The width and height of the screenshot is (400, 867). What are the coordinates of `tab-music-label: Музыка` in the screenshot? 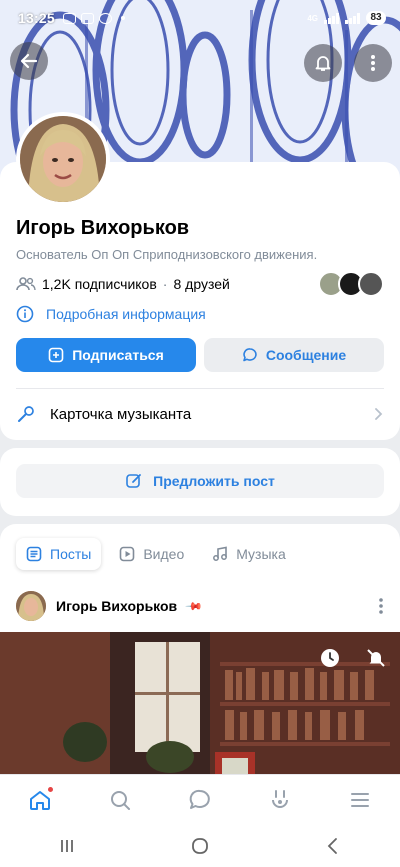 It's located at (261, 554).